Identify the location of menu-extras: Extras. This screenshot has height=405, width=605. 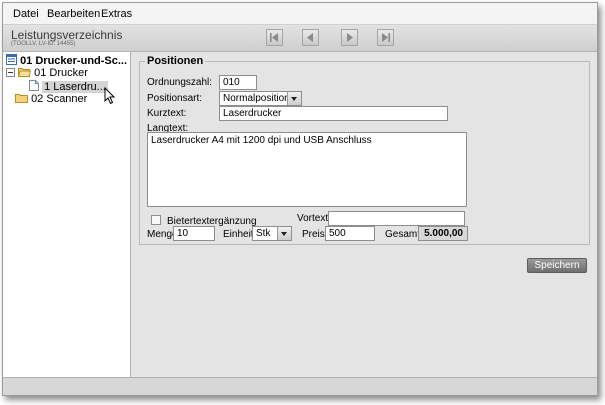
(116, 14).